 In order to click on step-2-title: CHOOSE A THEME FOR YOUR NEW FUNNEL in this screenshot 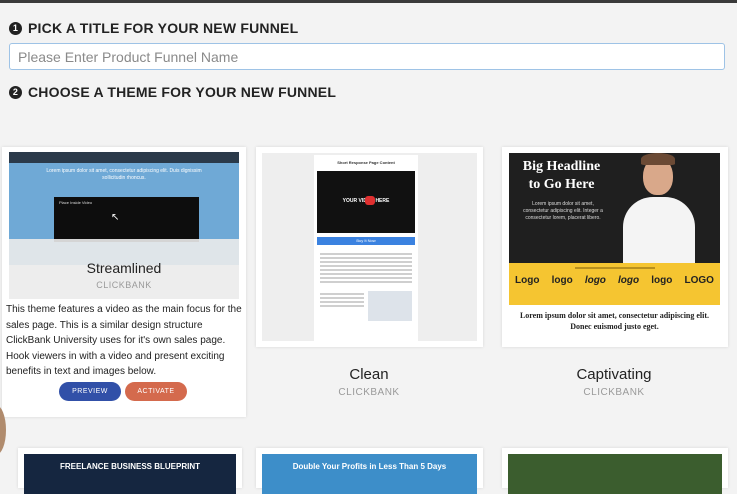, I will do `click(182, 92)`.